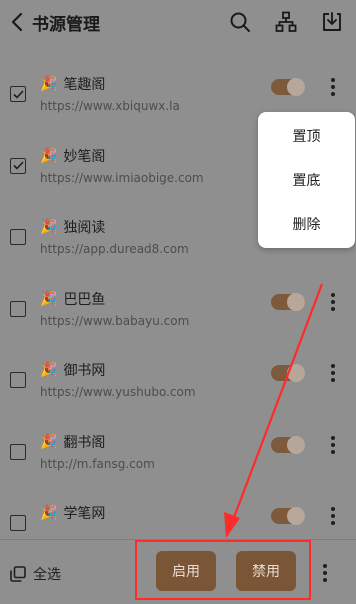 The image size is (356, 604). I want to click on search-icon, so click(240, 22).